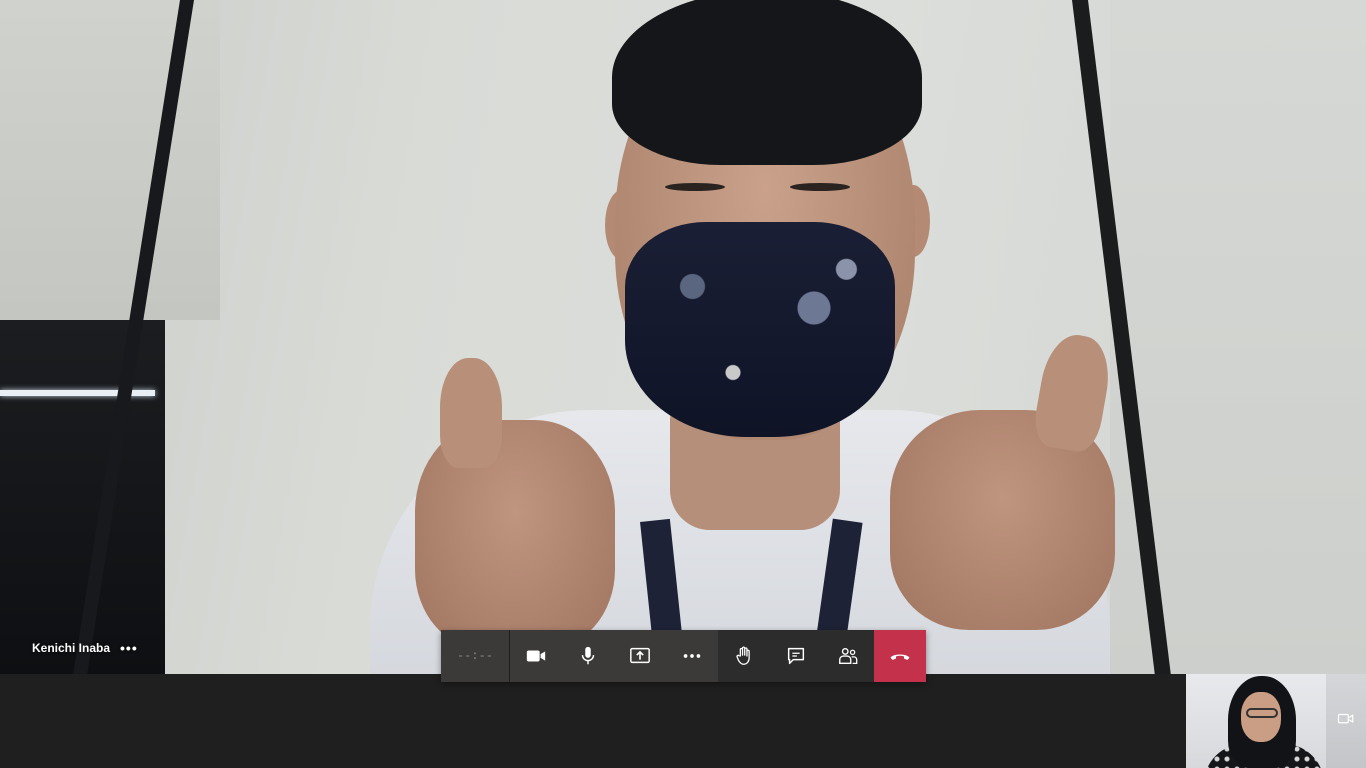 The width and height of the screenshot is (1366, 768). I want to click on camera-switch-icon, so click(1346, 719).